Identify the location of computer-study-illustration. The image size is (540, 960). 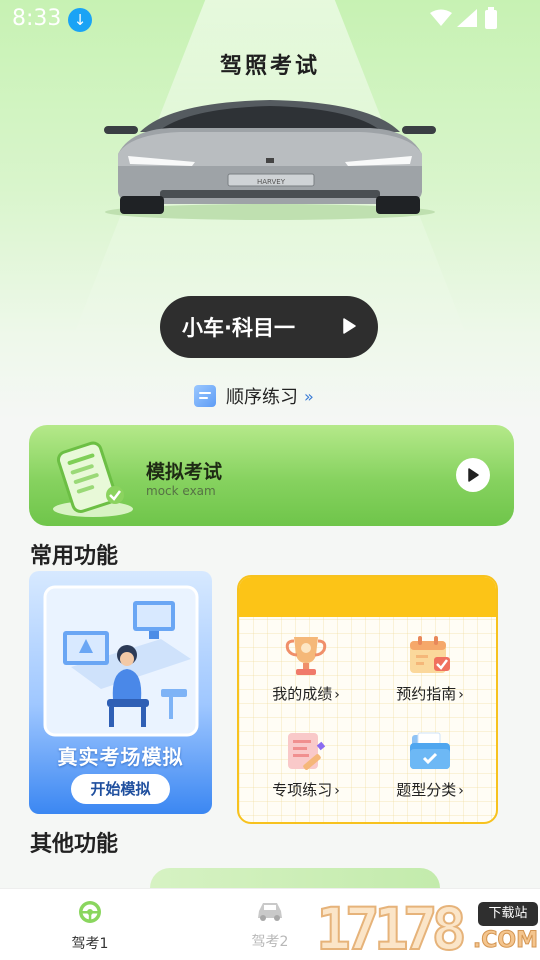
(121, 661).